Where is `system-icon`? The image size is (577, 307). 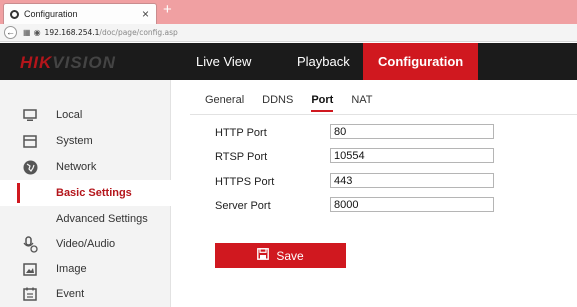
system-icon is located at coordinates (30, 141).